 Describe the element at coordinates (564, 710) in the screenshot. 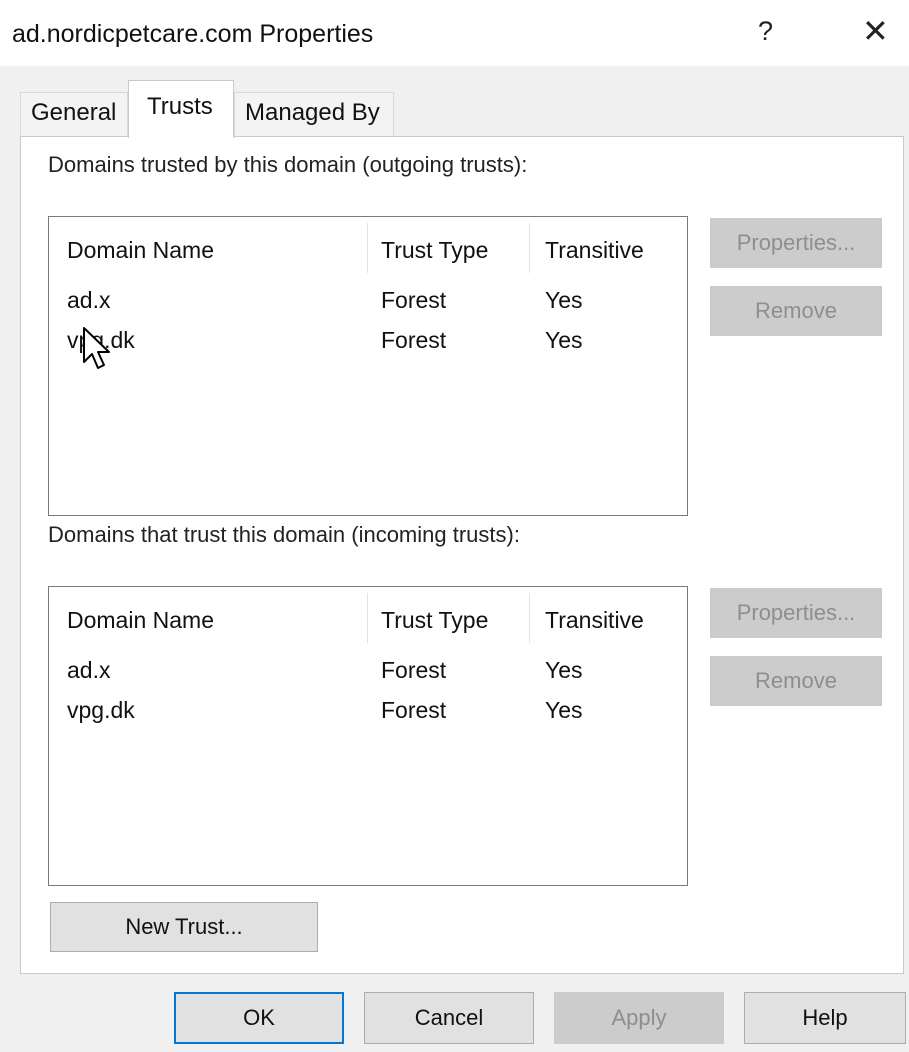

I see `incoming-row-2-transitive: Yes` at that location.